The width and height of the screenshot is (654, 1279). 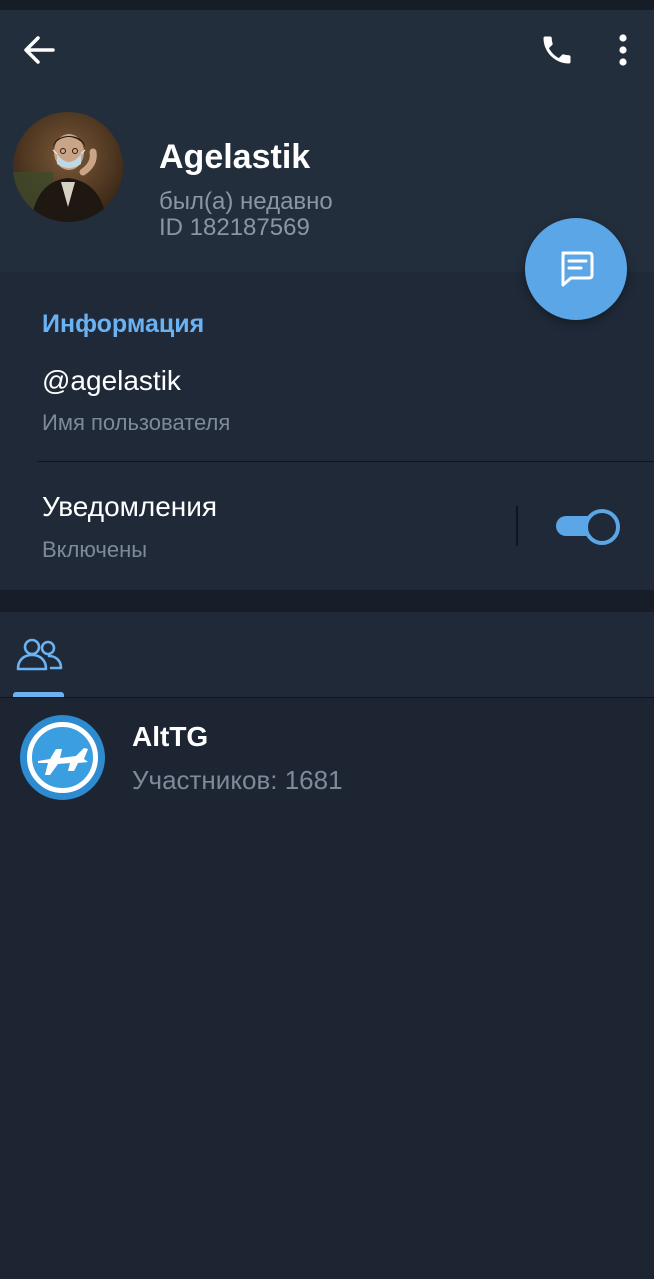 What do you see at coordinates (136, 422) in the screenshot?
I see `username-caption: Имя пользователя` at bounding box center [136, 422].